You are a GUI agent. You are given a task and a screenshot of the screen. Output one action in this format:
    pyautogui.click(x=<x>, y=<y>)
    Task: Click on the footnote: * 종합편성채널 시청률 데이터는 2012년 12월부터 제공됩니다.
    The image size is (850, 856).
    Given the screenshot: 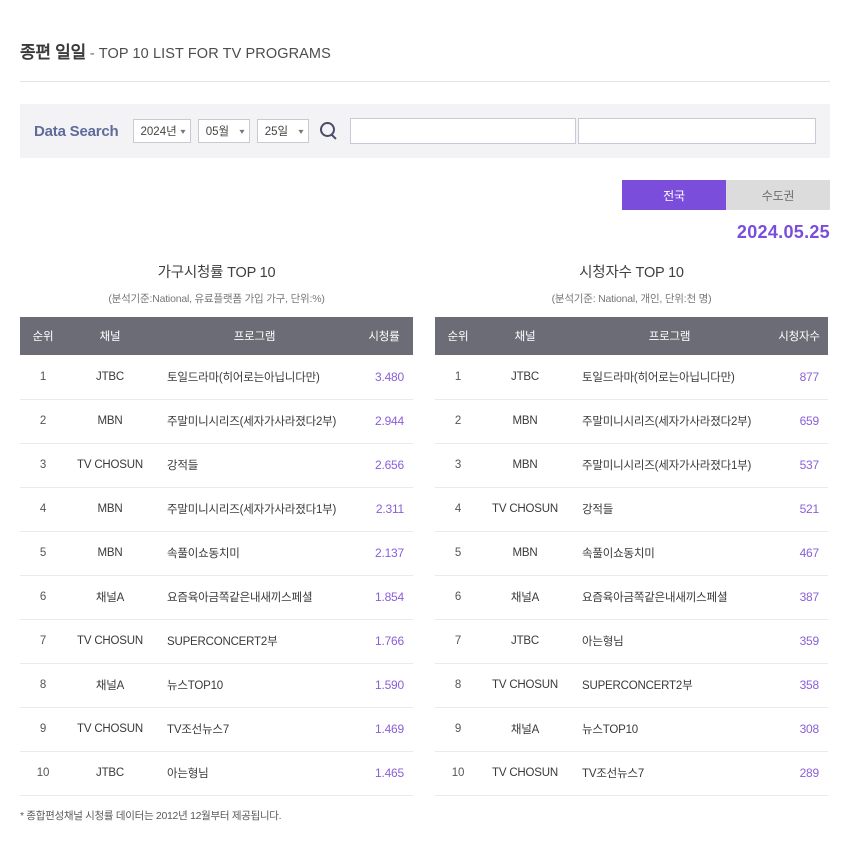 What is the action you would take?
    pyautogui.click(x=151, y=815)
    